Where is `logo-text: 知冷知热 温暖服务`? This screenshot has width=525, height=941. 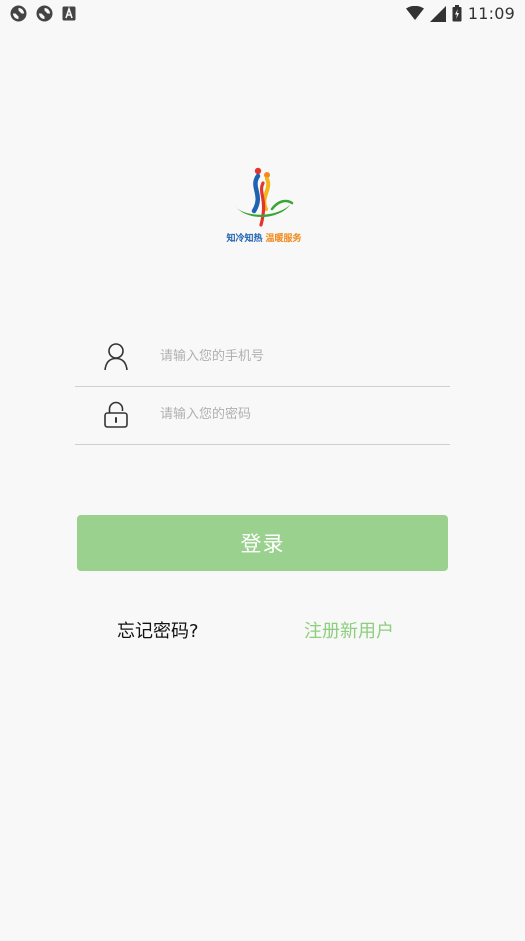 logo-text: 知冷知热 温暖服务 is located at coordinates (264, 237).